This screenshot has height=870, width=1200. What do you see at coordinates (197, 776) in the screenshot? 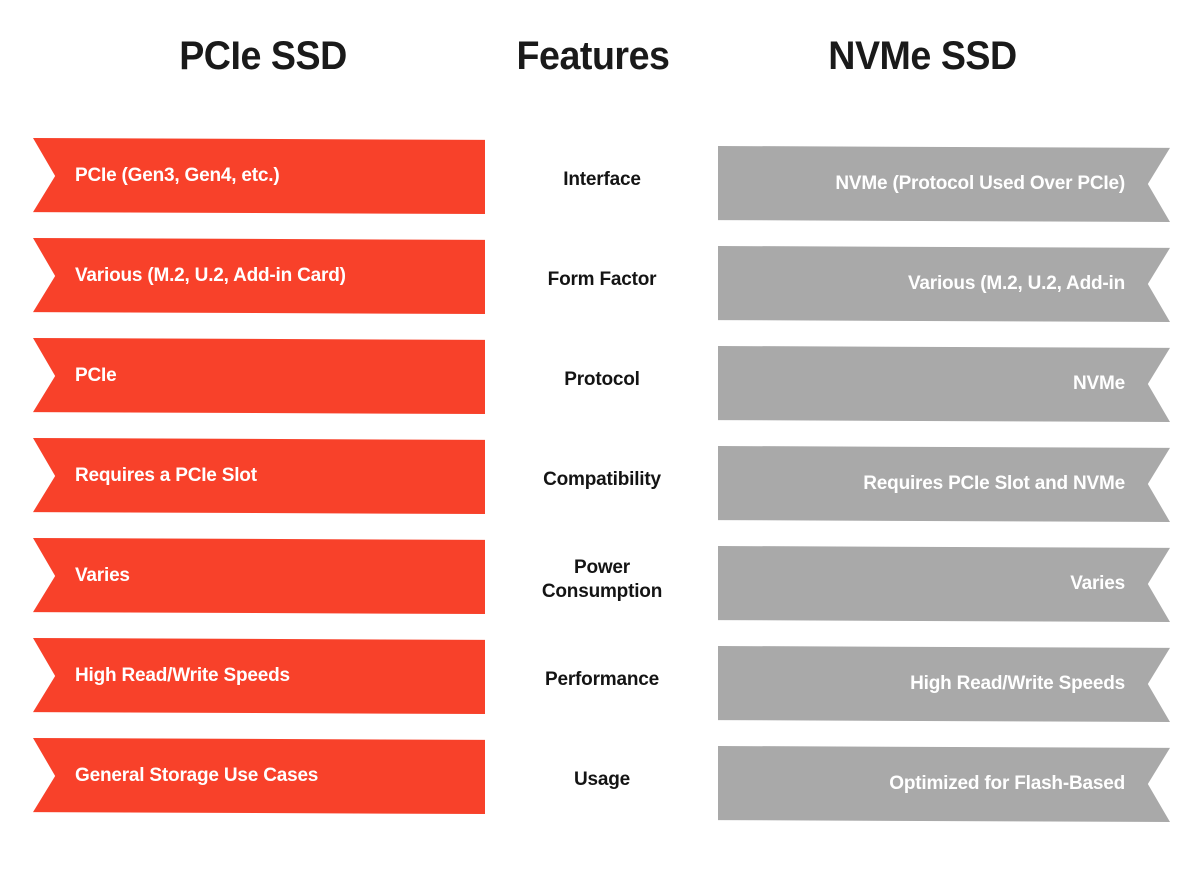
I see `pcie-value-label: General Storage Use Cases` at bounding box center [197, 776].